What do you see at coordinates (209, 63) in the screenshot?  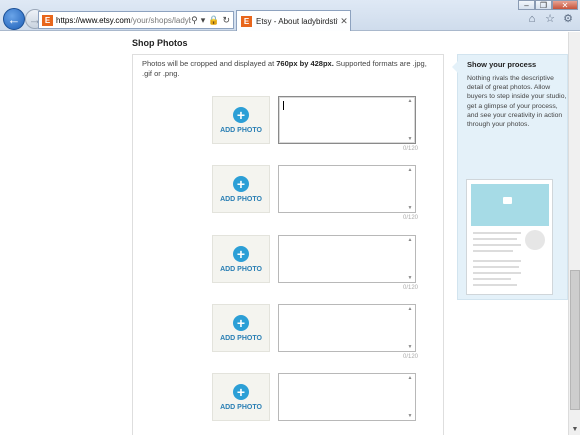 I see `note-before: Photos will be cropped and displayed at` at bounding box center [209, 63].